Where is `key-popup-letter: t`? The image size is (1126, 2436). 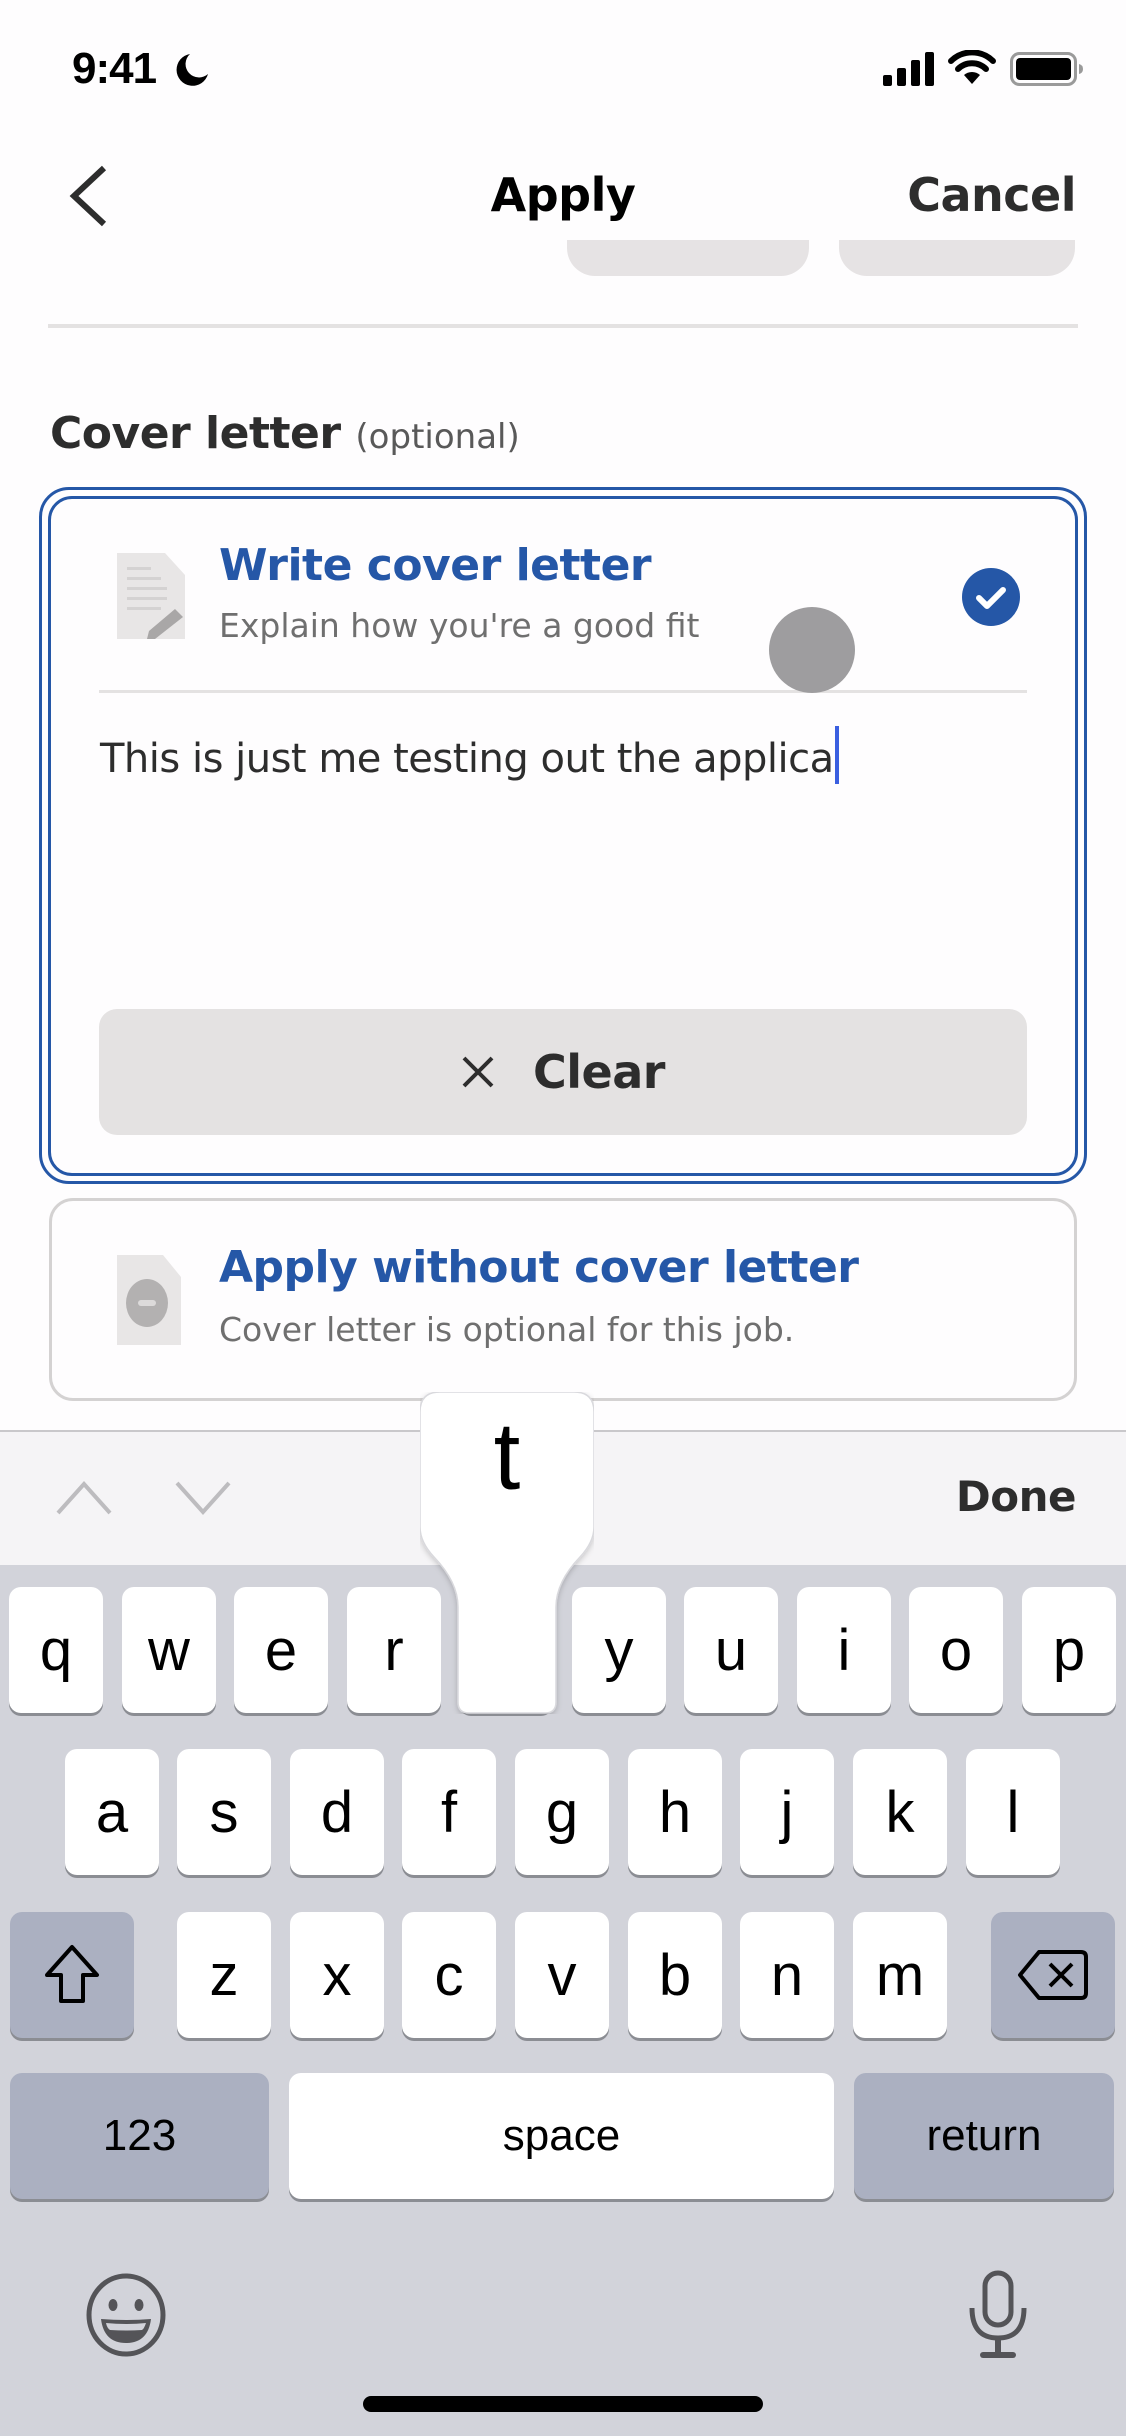
key-popup-letter: t is located at coordinates (507, 1456).